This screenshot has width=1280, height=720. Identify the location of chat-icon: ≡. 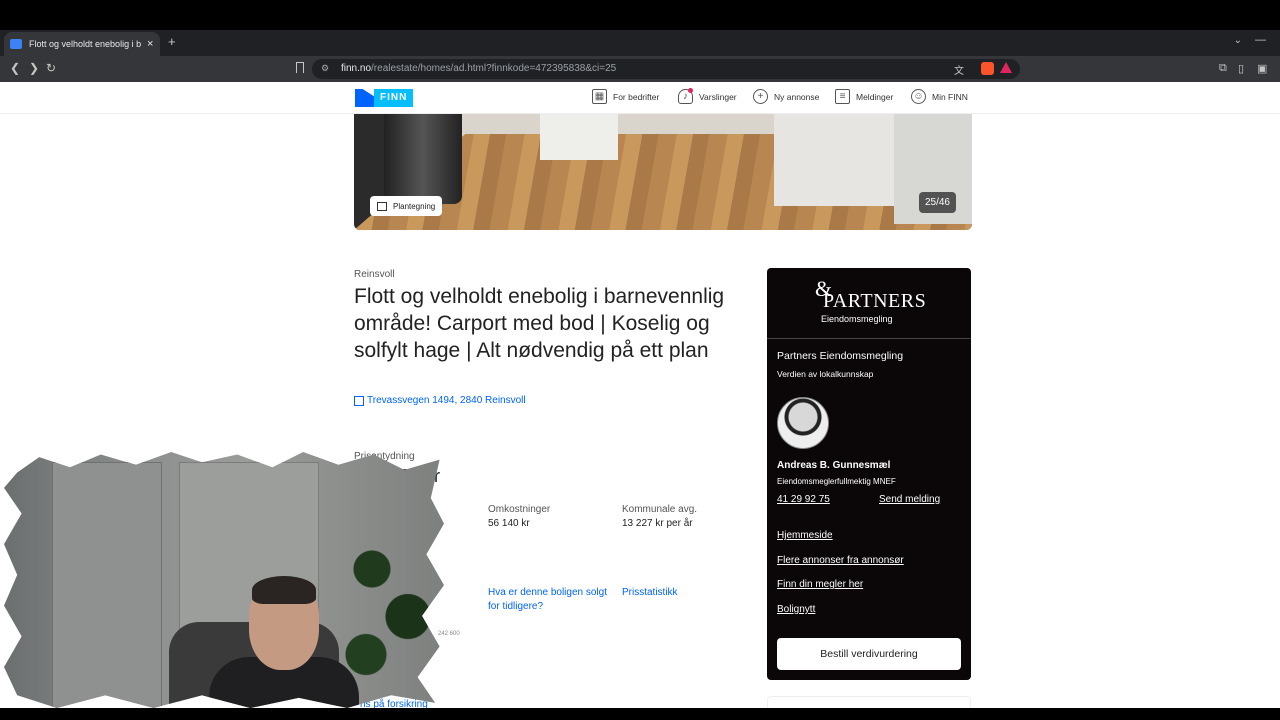
(842, 96).